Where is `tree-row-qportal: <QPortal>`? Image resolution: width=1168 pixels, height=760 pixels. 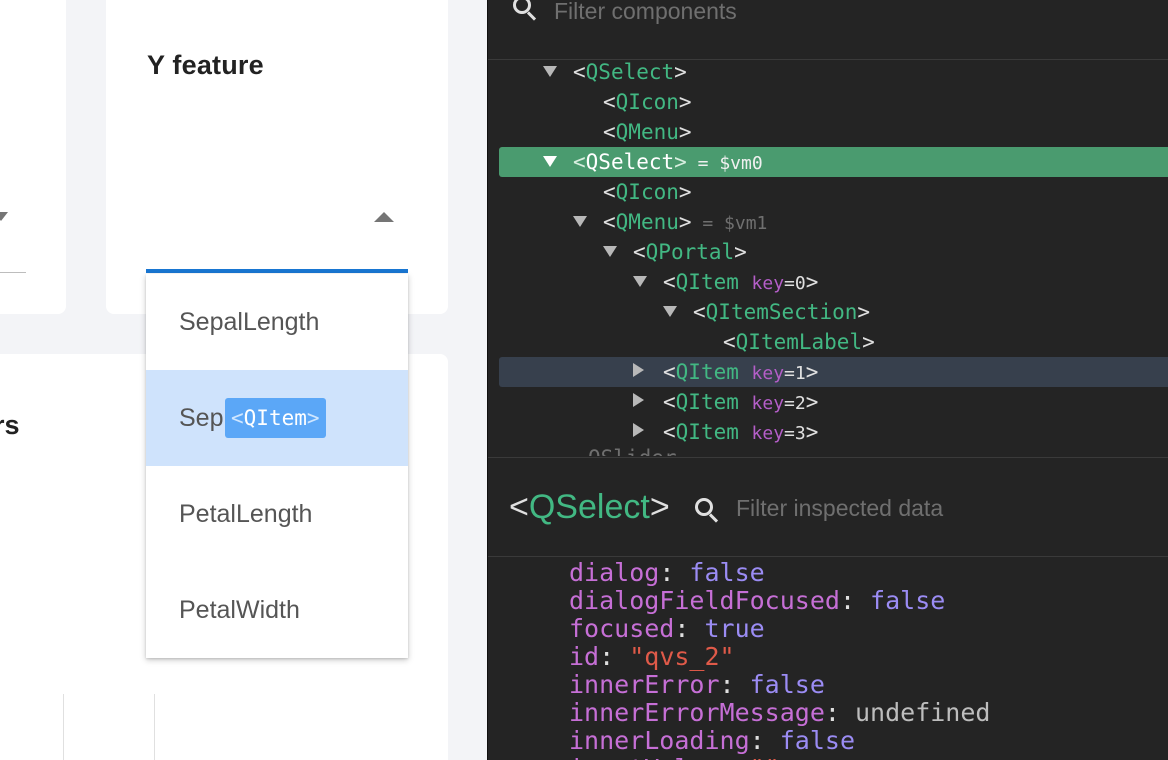
tree-row-qportal: <QPortal> is located at coordinates (828, 252).